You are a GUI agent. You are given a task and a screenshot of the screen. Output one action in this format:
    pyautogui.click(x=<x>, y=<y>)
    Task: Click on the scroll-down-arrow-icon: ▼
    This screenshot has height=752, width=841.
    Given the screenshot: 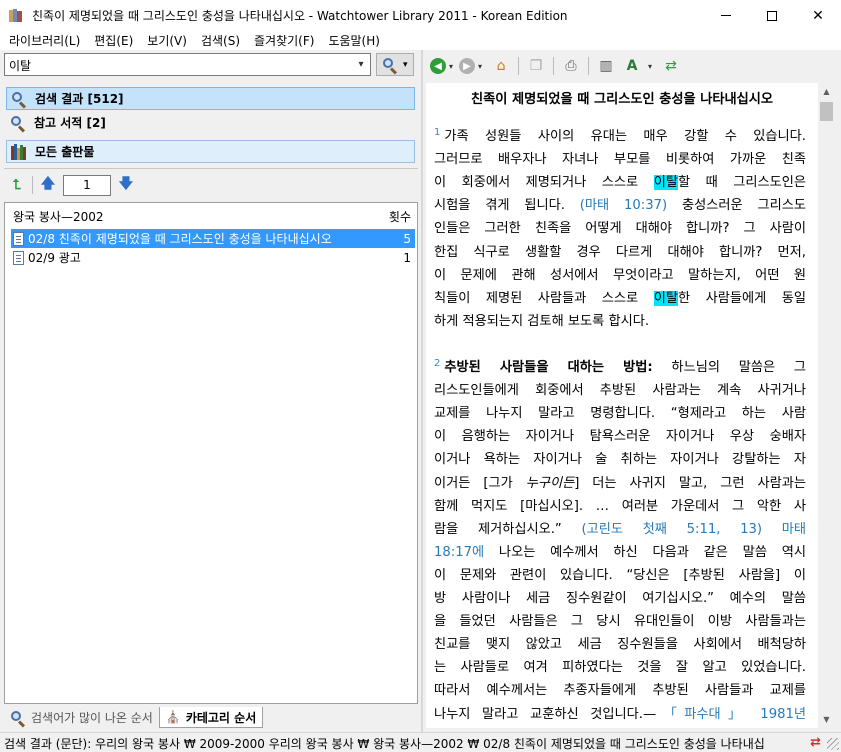 What is the action you would take?
    pyautogui.click(x=826, y=719)
    